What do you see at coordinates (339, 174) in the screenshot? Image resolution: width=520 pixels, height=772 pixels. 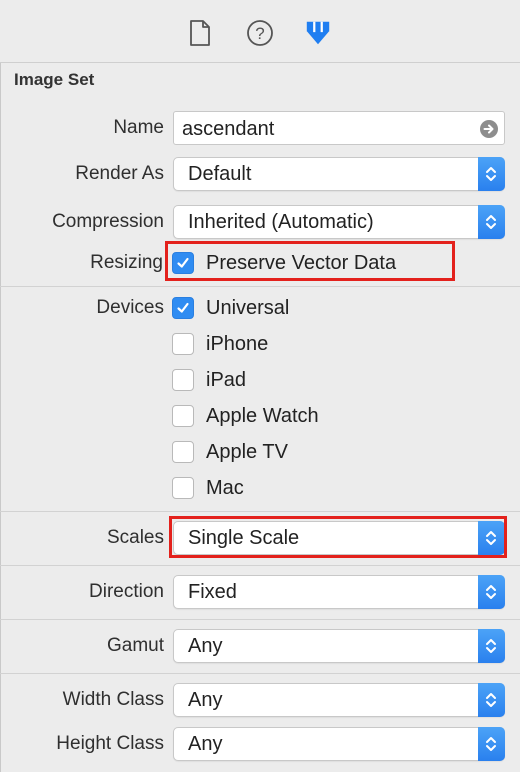 I see `render-as-popup: Default` at bounding box center [339, 174].